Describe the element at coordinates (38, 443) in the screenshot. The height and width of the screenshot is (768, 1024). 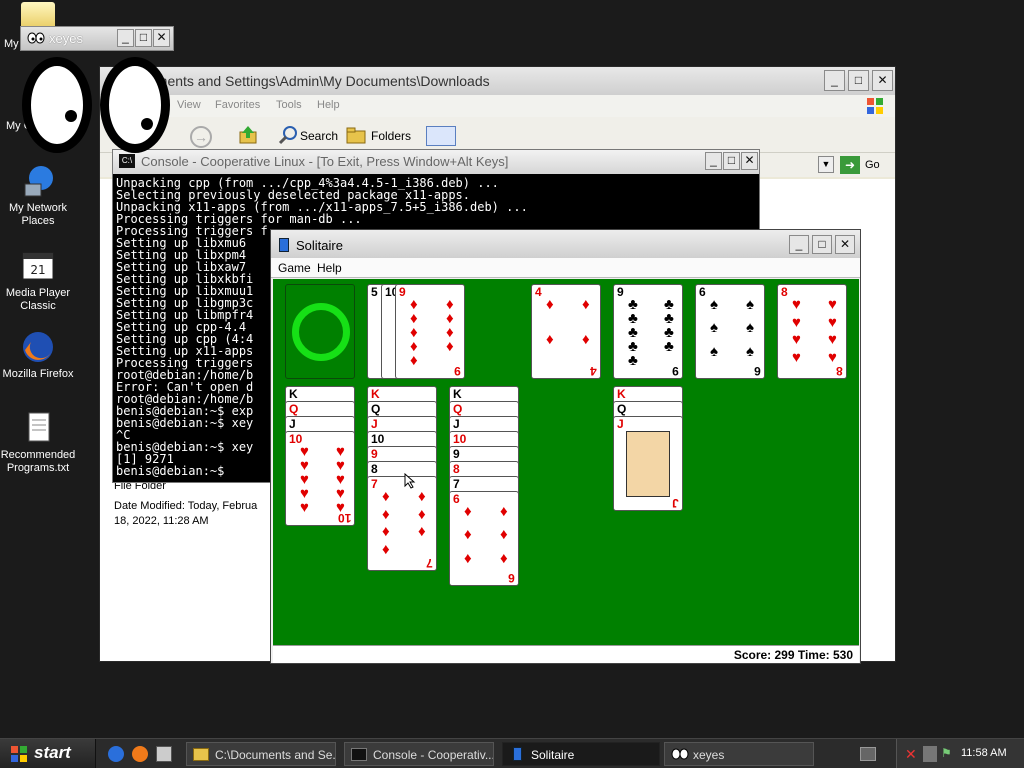
I see `desktop-icon-recommended: Recommended Programs.txt` at that location.